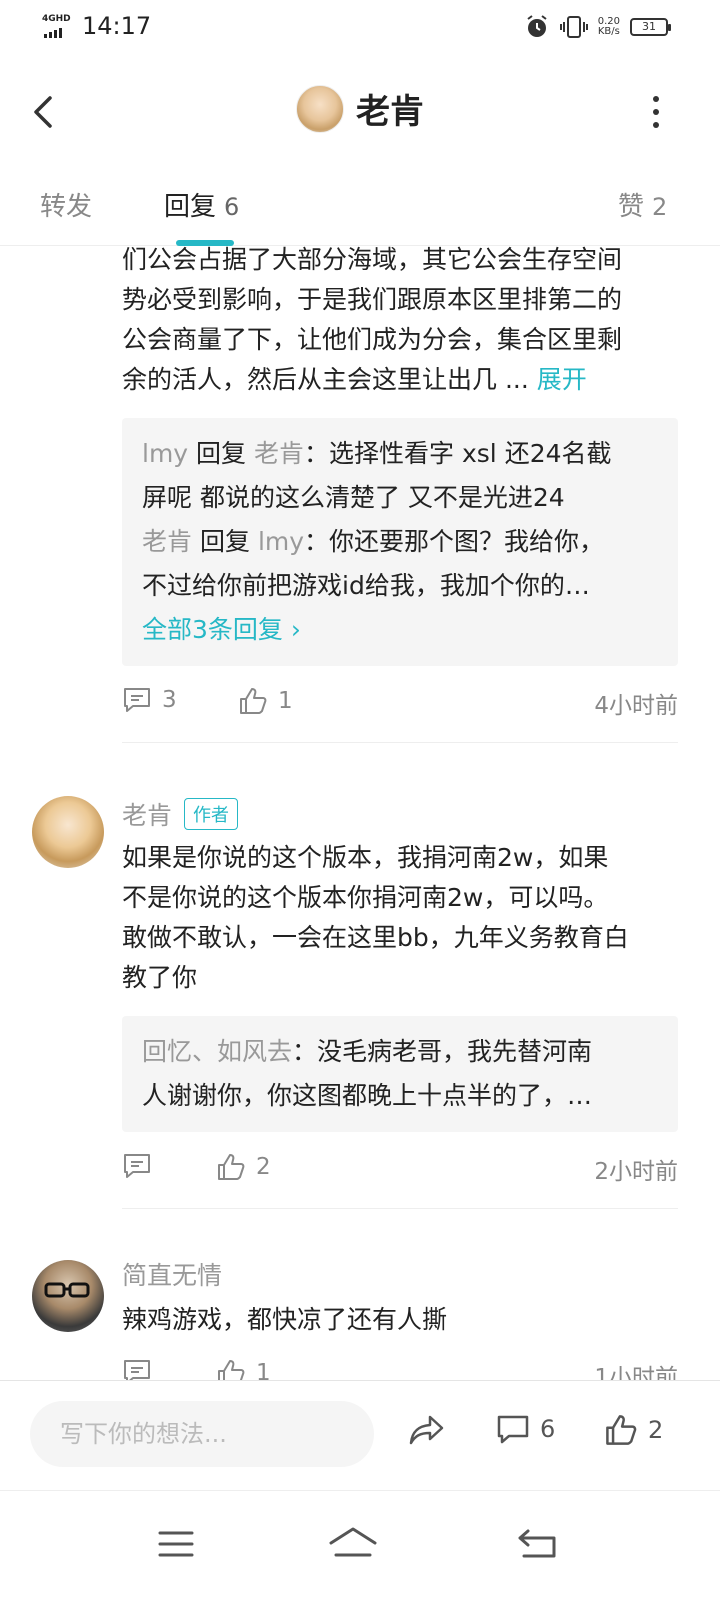  What do you see at coordinates (402, 704) in the screenshot?
I see `comment-actions: 3 1 4小时前` at bounding box center [402, 704].